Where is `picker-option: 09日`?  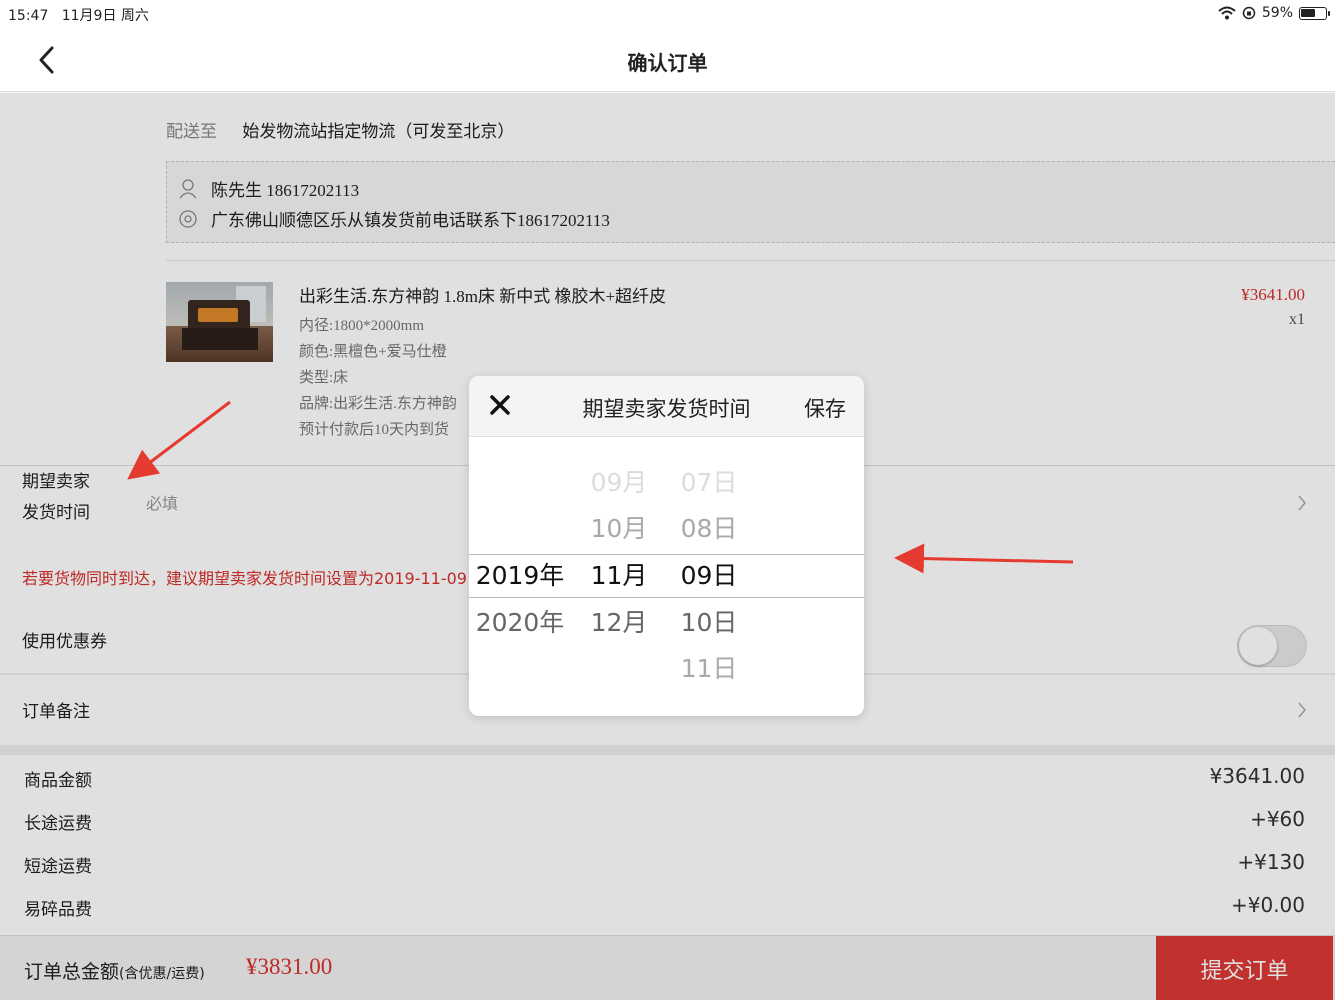 picker-option: 09日 is located at coordinates (709, 576).